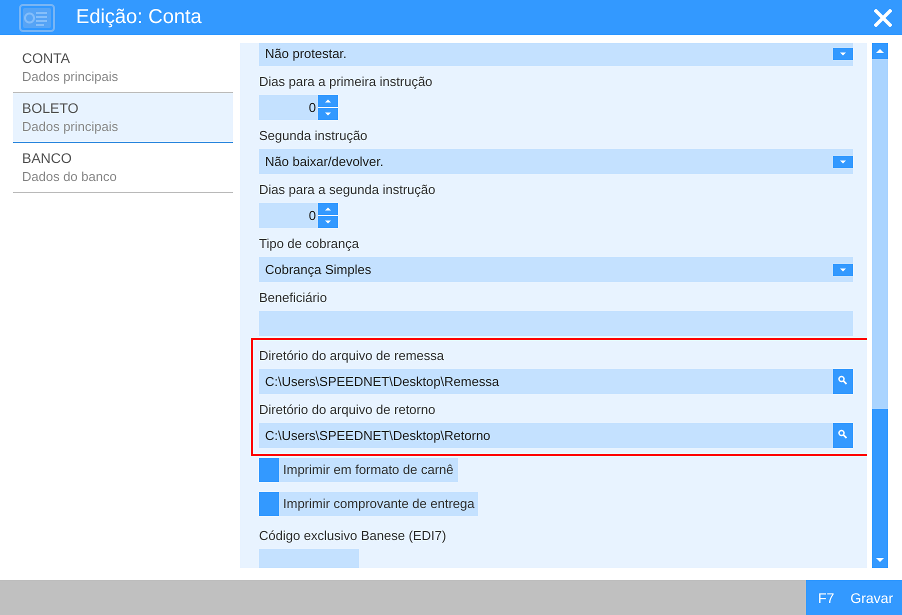  Describe the element at coordinates (556, 381) in the screenshot. I see `path-field: C:\Users\SPEEDNET\Desktop\Remessa` at that location.